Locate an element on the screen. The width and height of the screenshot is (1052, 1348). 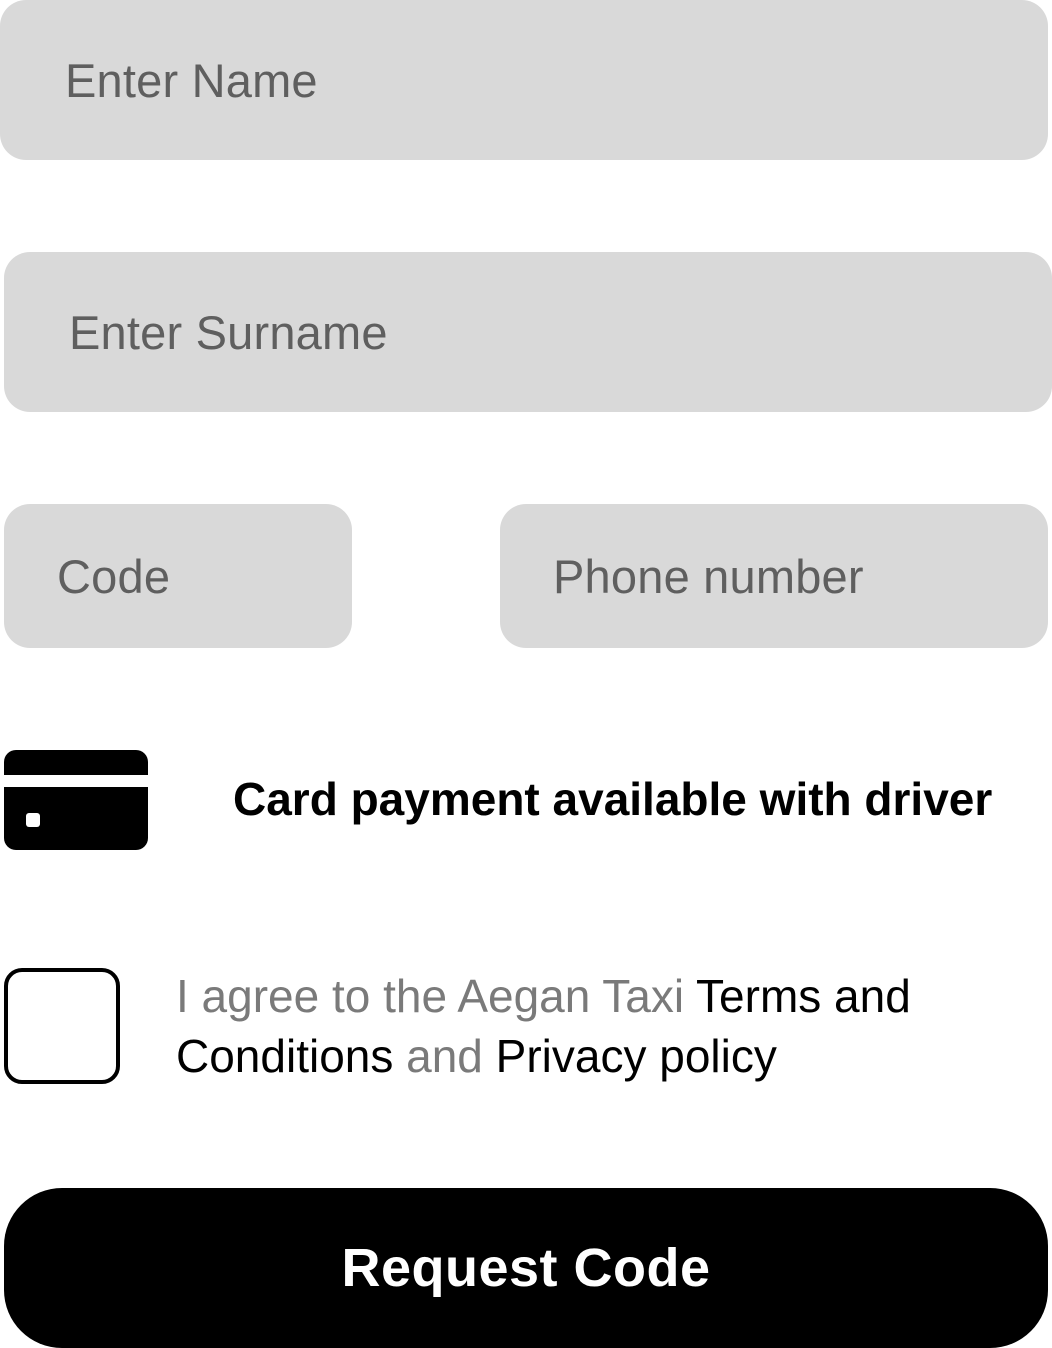
credit-card-icon is located at coordinates (76, 800).